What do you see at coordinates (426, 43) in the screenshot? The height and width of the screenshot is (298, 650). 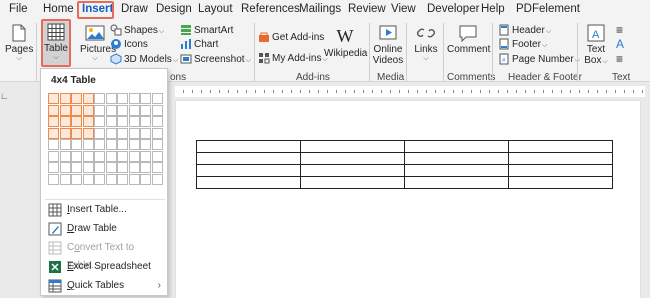 I see `links-button: Links ⌵` at bounding box center [426, 43].